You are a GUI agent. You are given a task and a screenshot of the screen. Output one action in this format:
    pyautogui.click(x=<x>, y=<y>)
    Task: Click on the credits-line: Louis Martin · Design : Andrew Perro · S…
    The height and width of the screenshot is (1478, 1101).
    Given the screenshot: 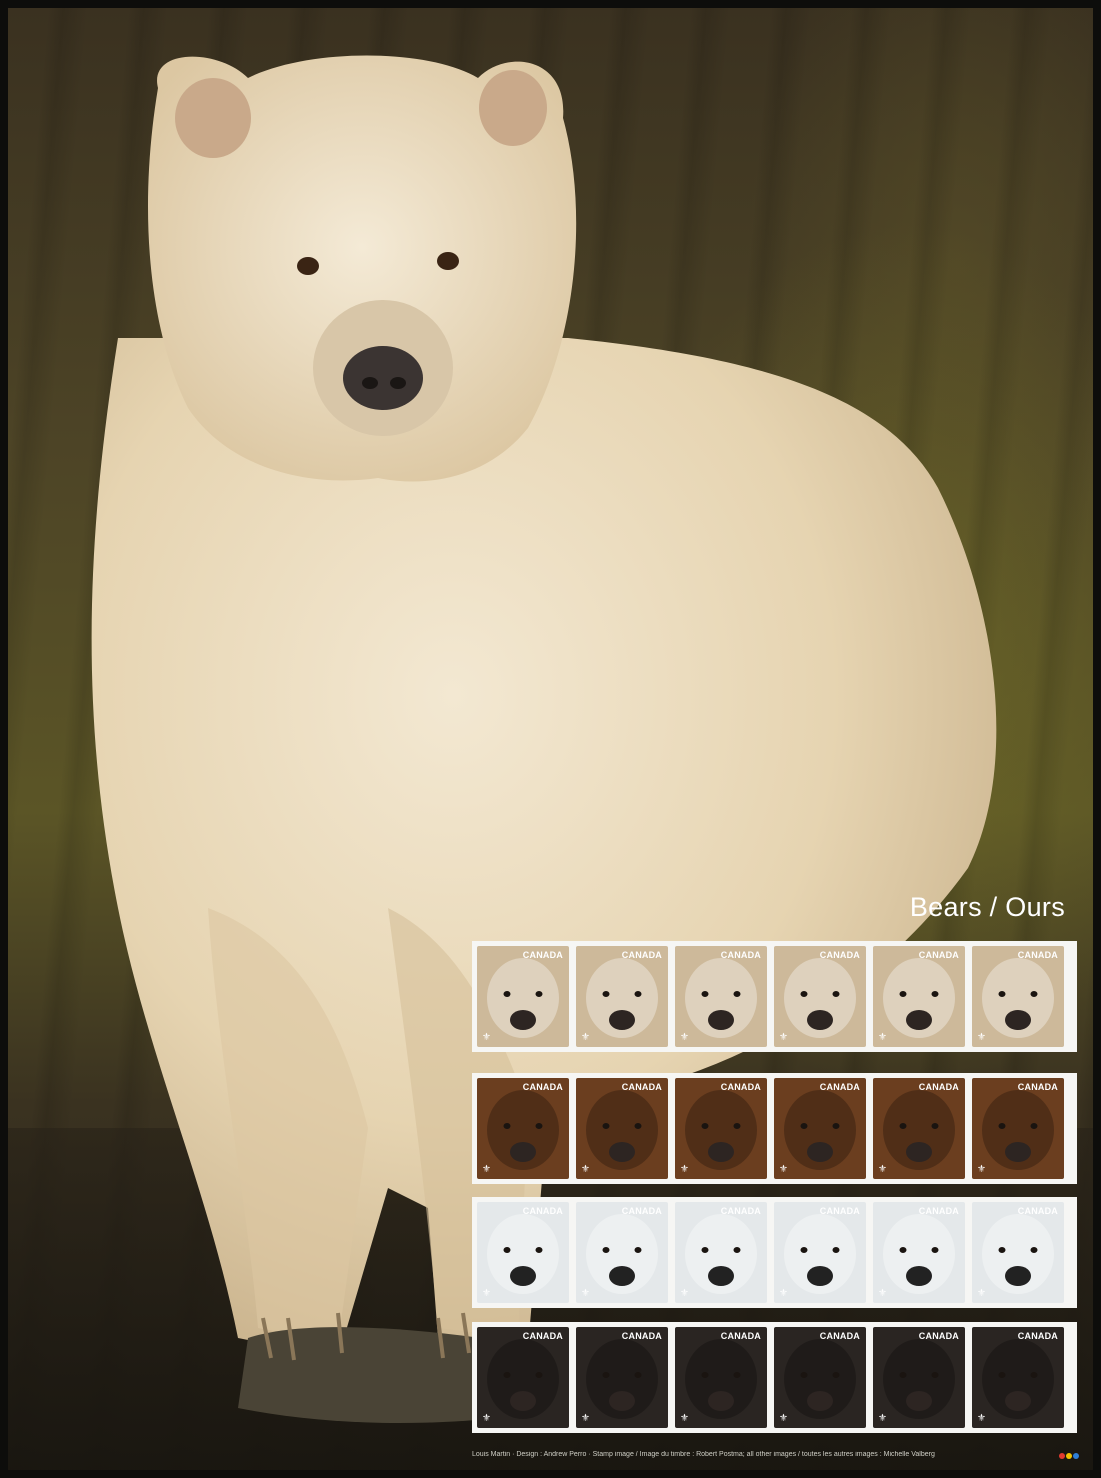 What is the action you would take?
    pyautogui.click(x=703, y=1454)
    